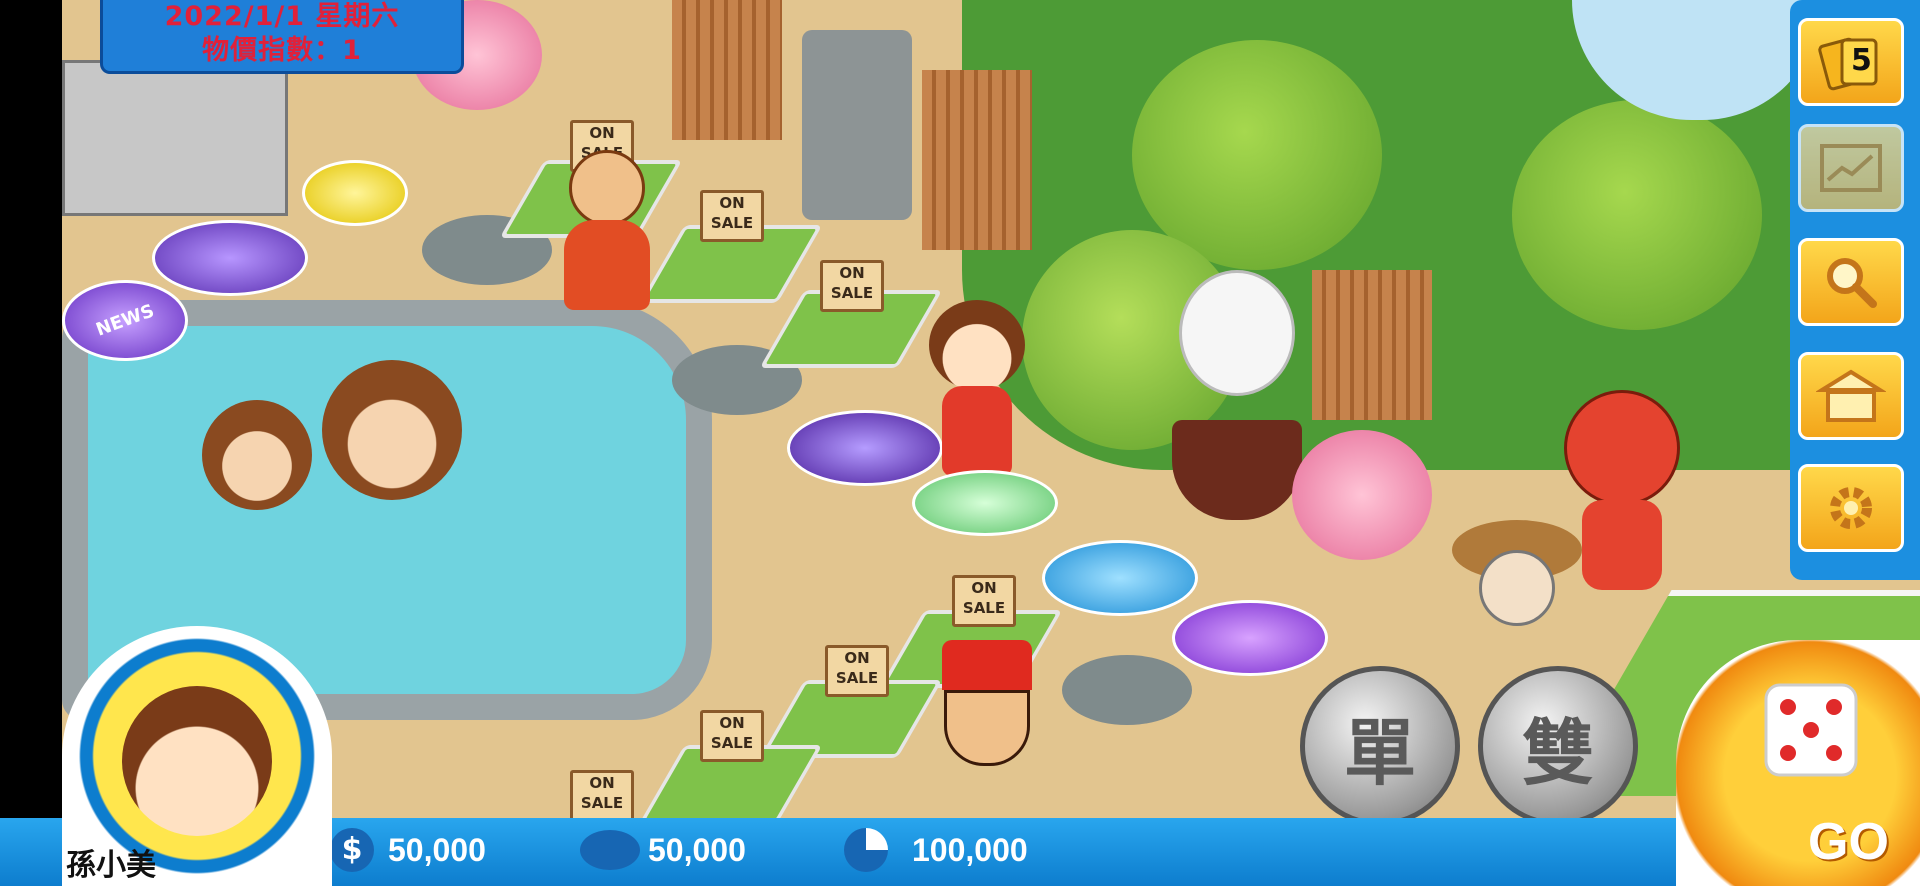  I want to click on magic-star-tile, so click(865, 448).